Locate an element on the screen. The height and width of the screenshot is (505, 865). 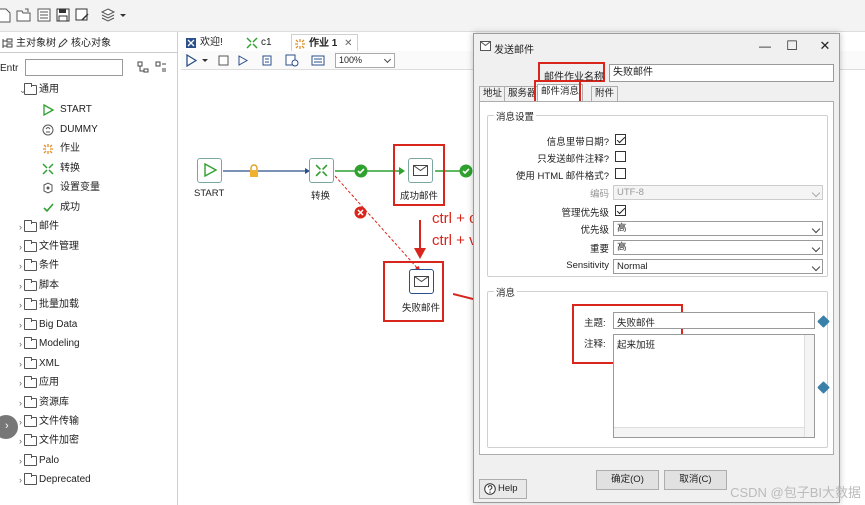
maximize-icon: ☐ is located at coordinates (792, 46).